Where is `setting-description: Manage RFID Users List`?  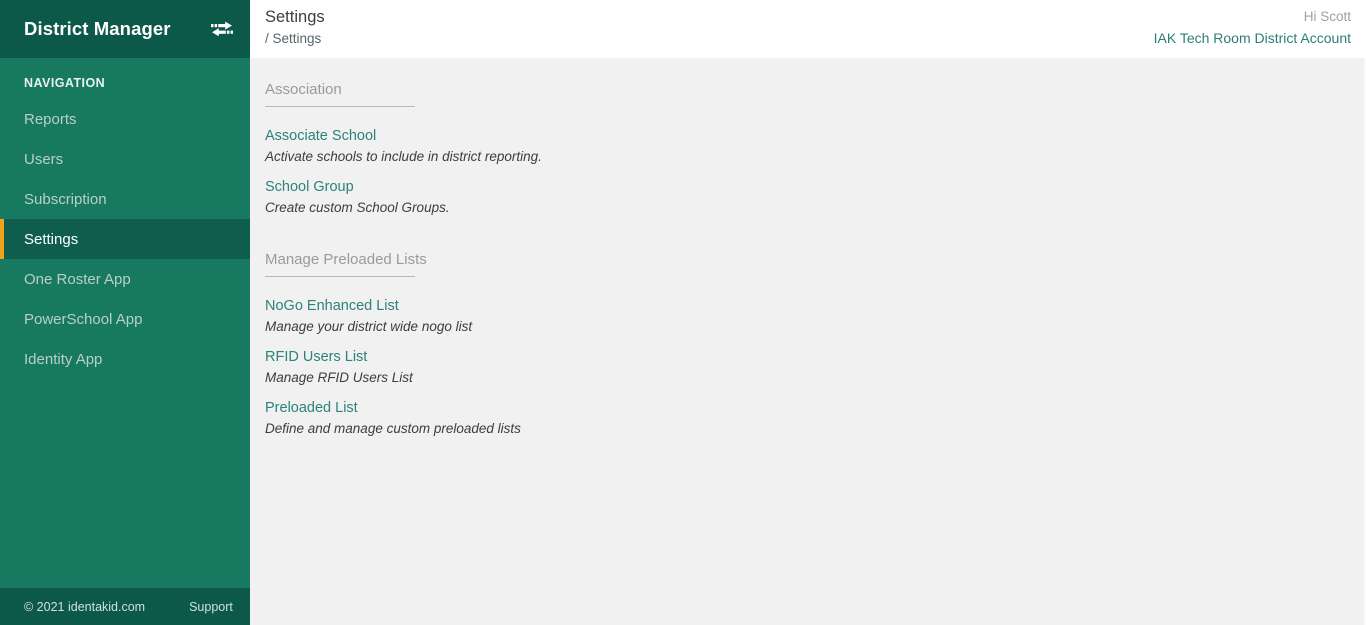 setting-description: Manage RFID Users List is located at coordinates (339, 377).